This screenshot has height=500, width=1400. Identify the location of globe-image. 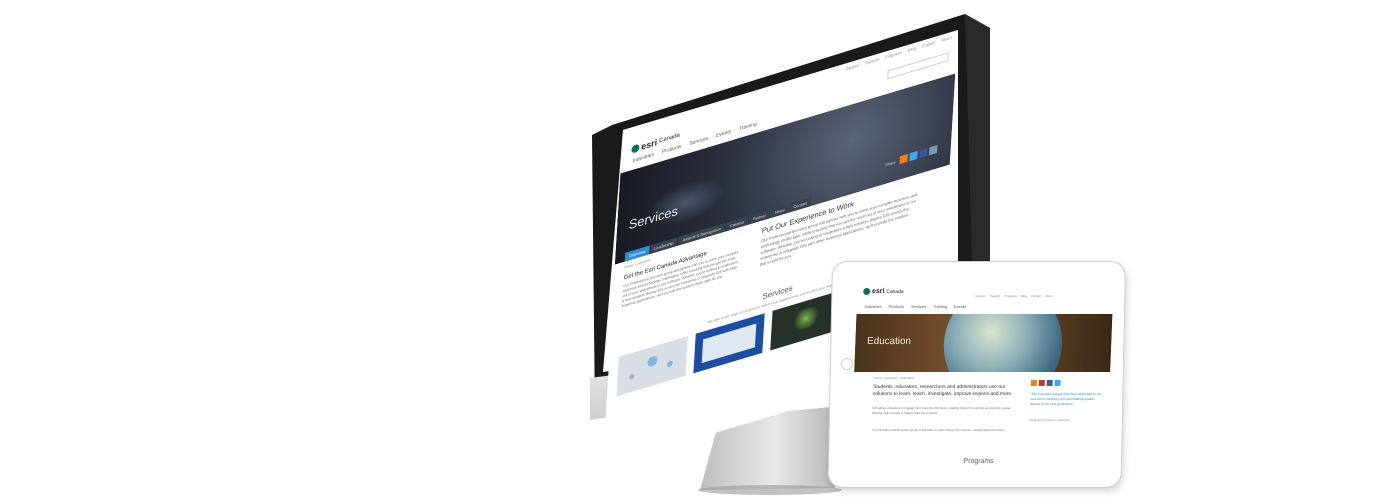
(1003, 343).